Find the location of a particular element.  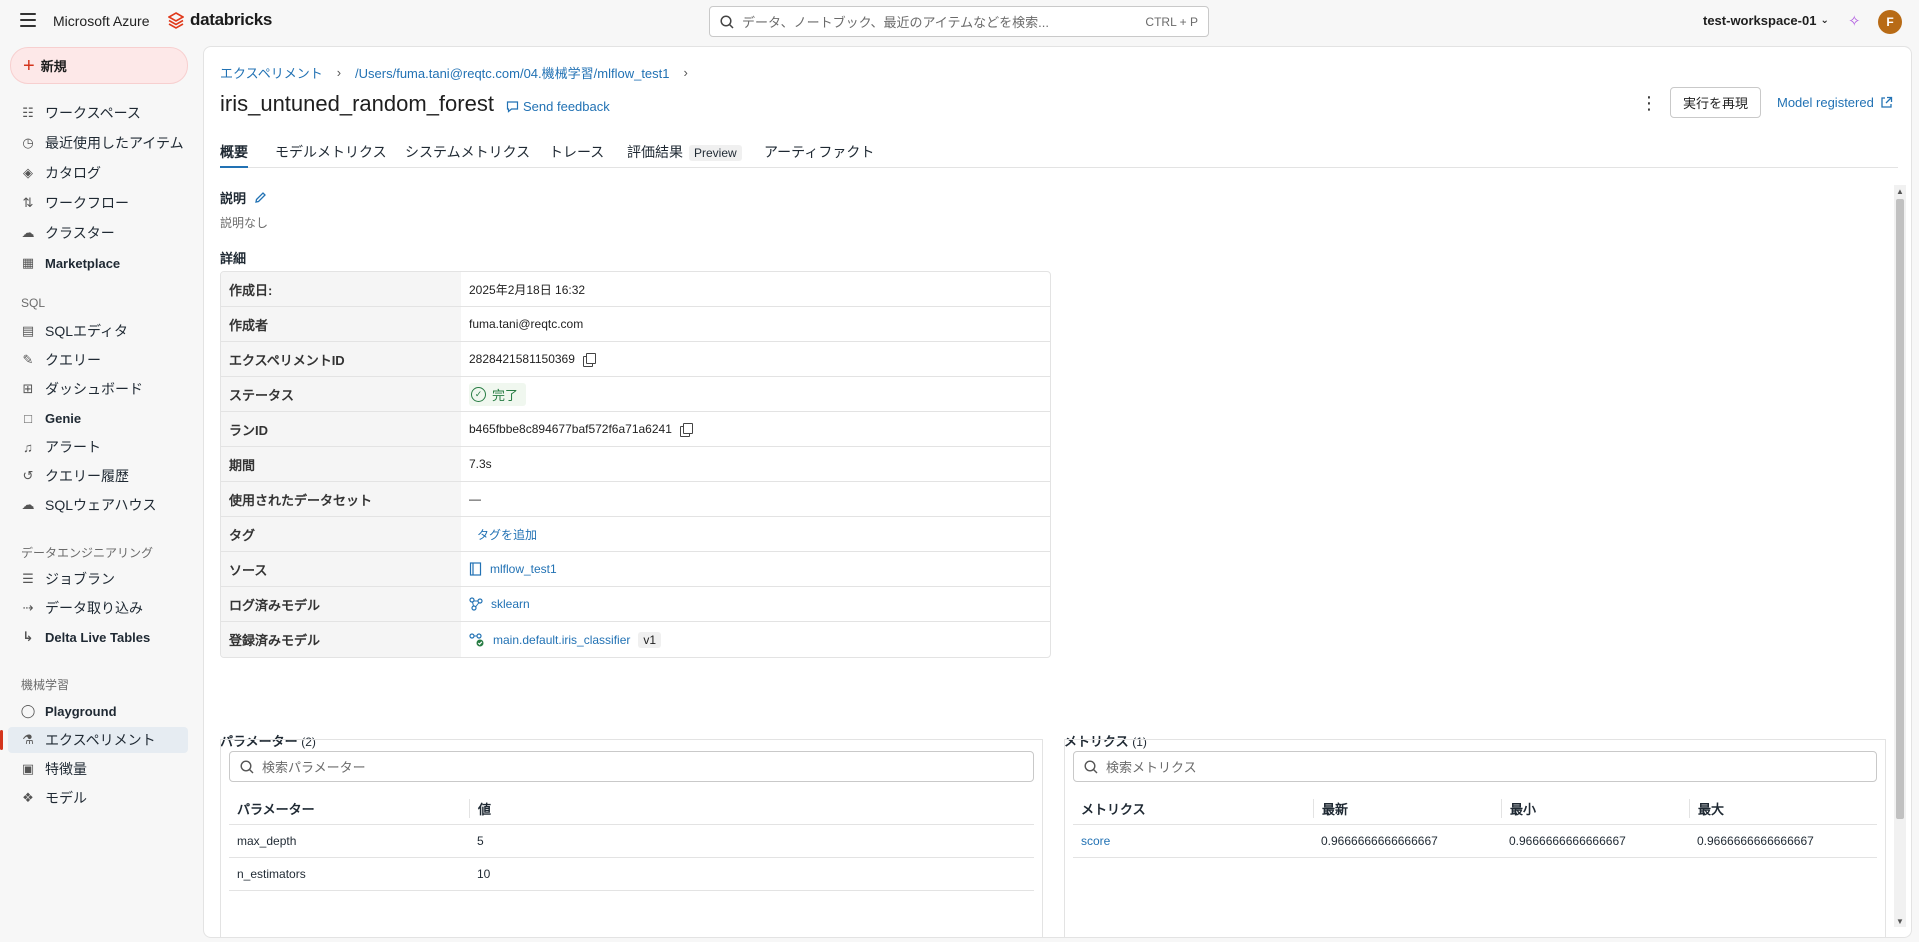

sidebar-item-sql-warehouses: ☁ SQLウェアハウス is located at coordinates (98, 505).